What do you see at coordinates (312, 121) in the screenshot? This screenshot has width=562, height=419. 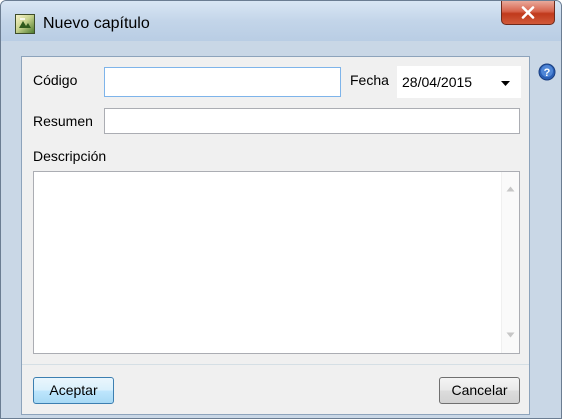 I see `resumen-input` at bounding box center [312, 121].